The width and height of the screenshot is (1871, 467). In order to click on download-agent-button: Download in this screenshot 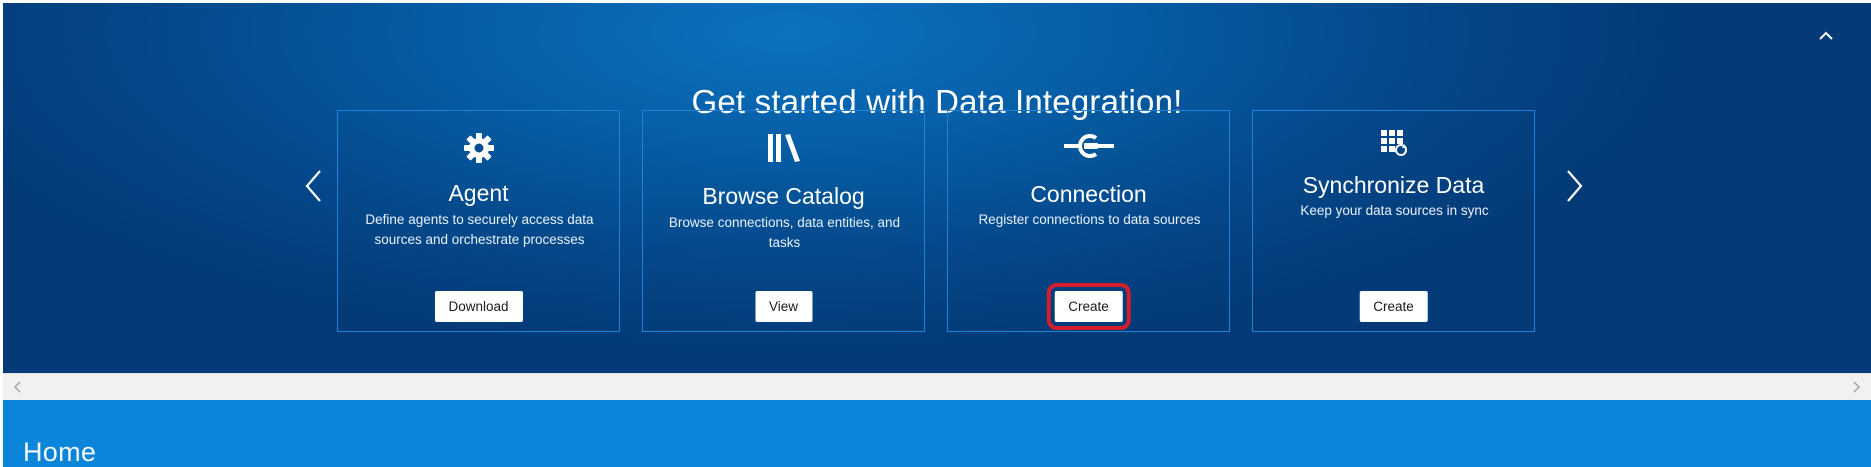, I will do `click(478, 306)`.